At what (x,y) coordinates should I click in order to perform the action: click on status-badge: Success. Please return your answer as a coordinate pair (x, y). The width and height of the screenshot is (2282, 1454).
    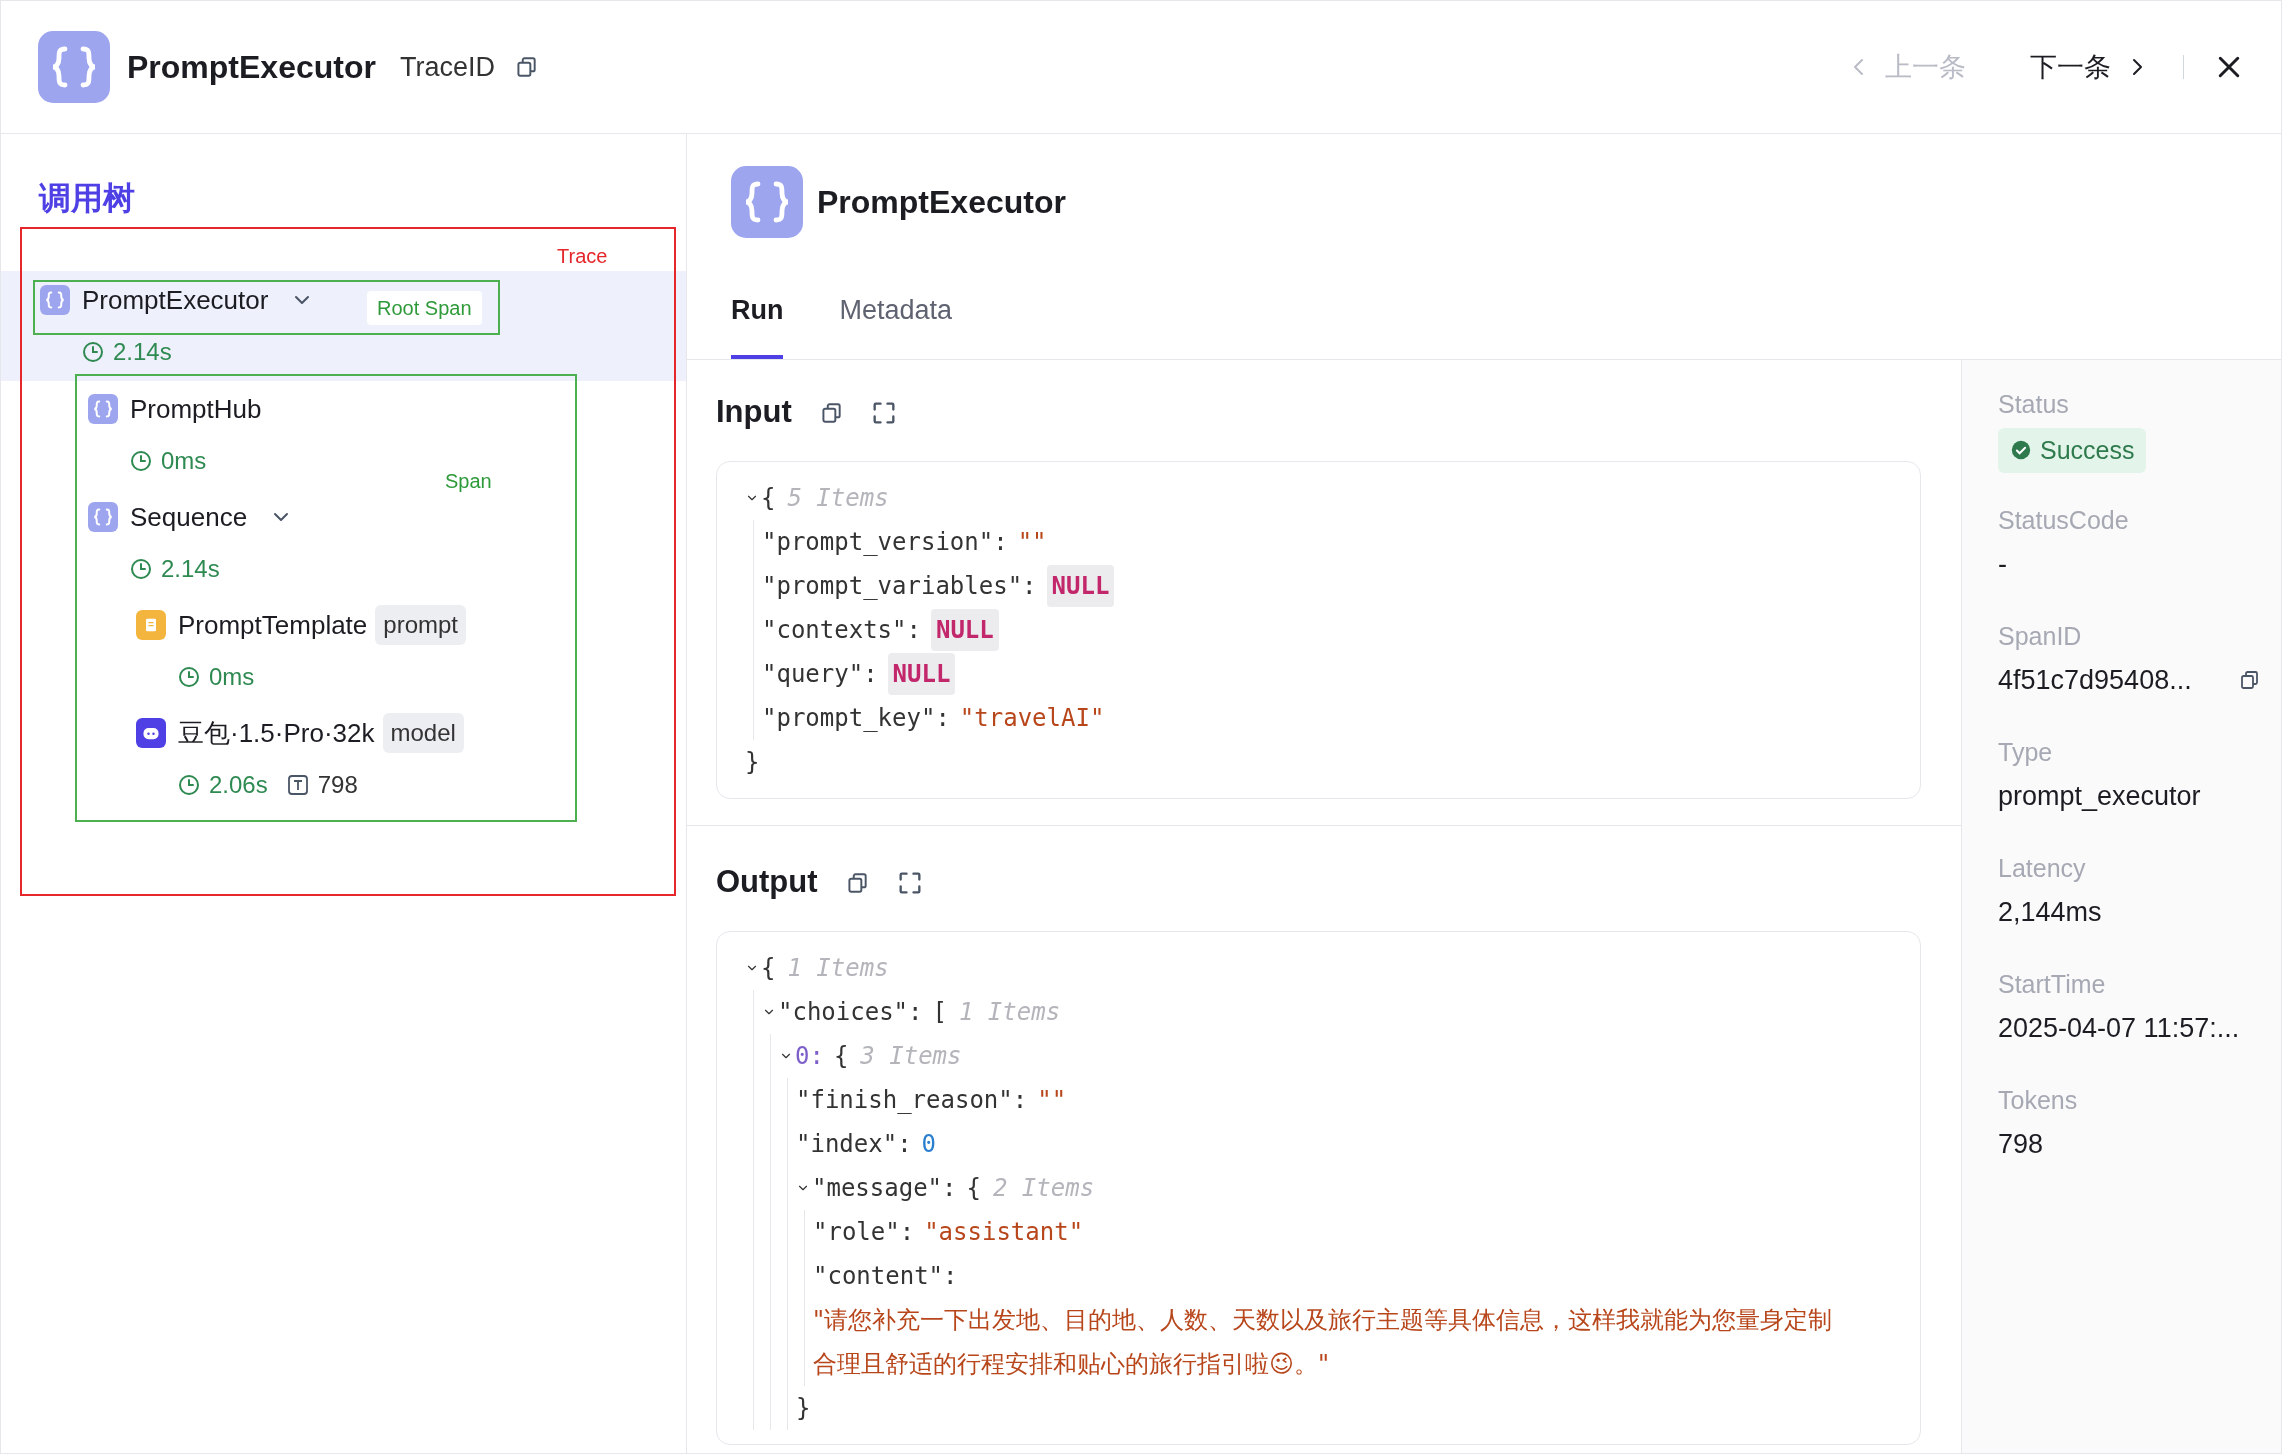
    Looking at the image, I should click on (2072, 450).